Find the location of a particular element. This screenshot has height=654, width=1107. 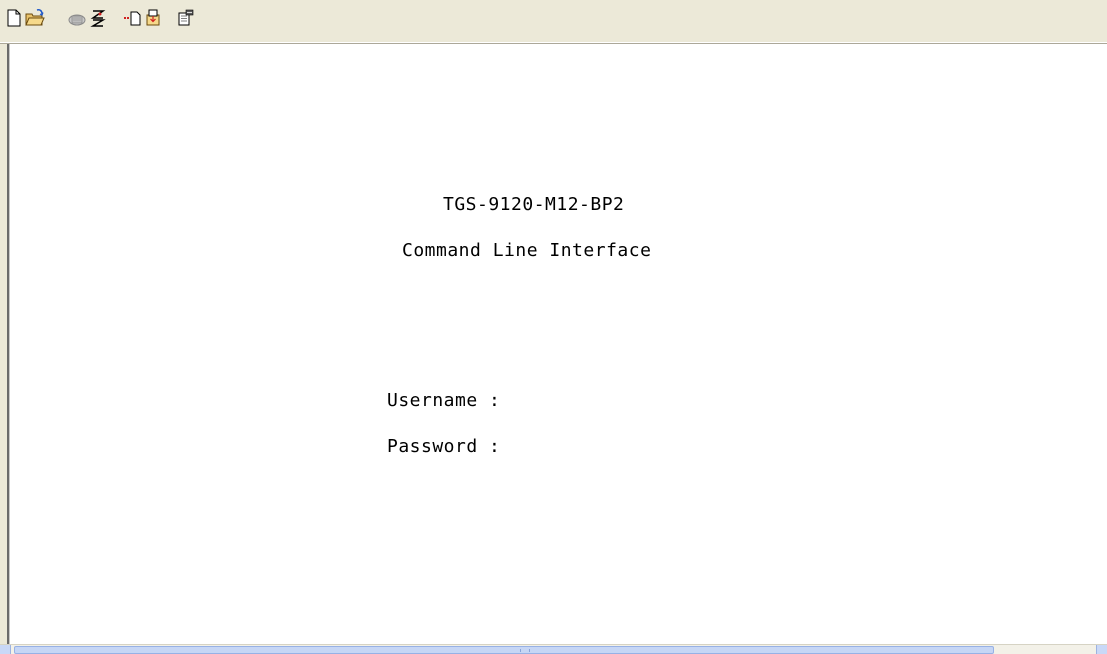

scrollbar-grip is located at coordinates (525, 650).